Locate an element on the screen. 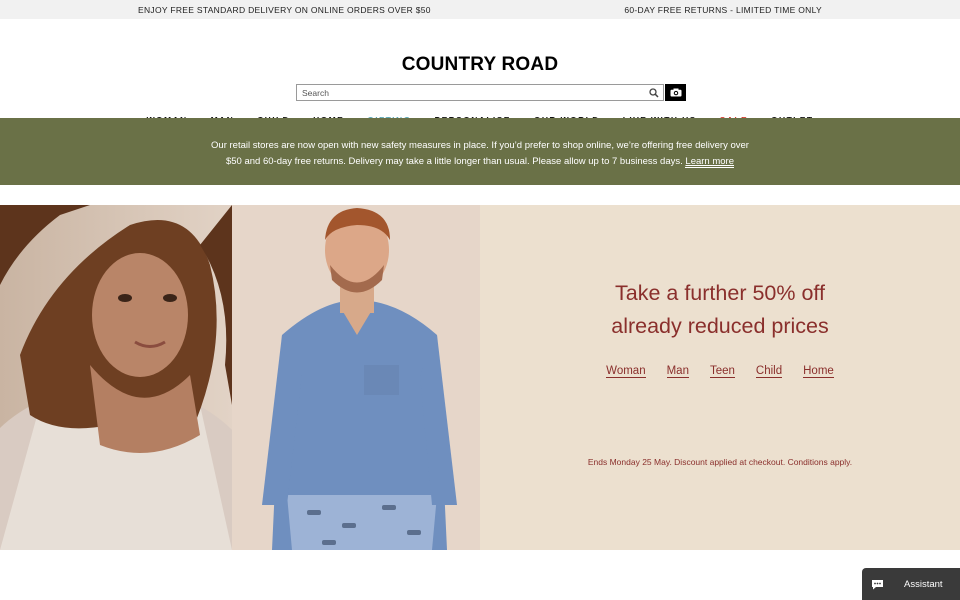 The width and height of the screenshot is (960, 600). search-input is located at coordinates (471, 92).